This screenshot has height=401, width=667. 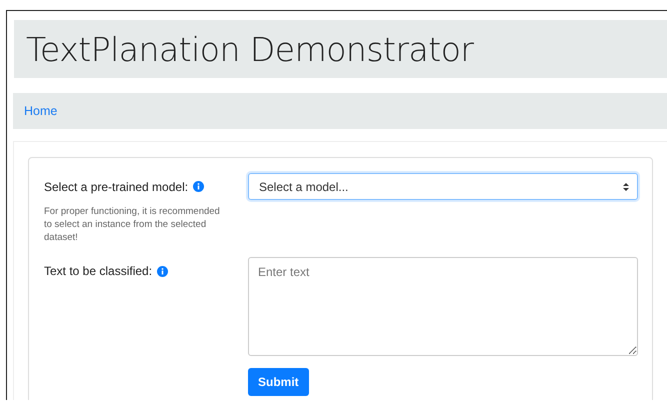 What do you see at coordinates (132, 224) in the screenshot?
I see `help-text: For proper functioning, it is recommended to select an instance from the selected dataset!` at bounding box center [132, 224].